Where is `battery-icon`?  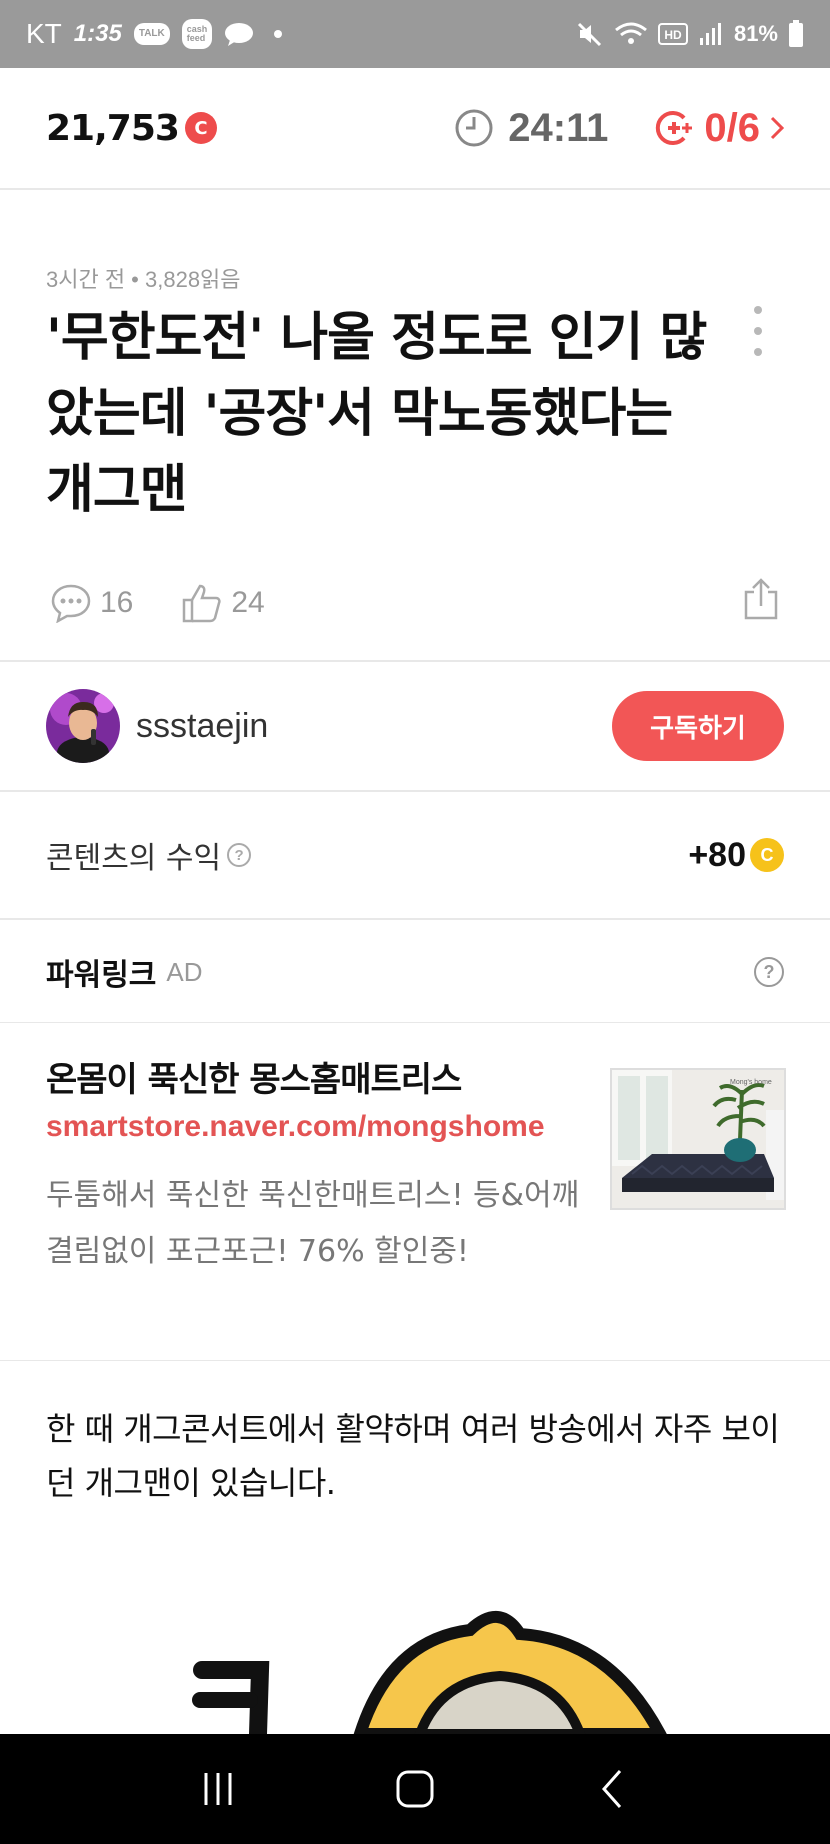 battery-icon is located at coordinates (796, 33).